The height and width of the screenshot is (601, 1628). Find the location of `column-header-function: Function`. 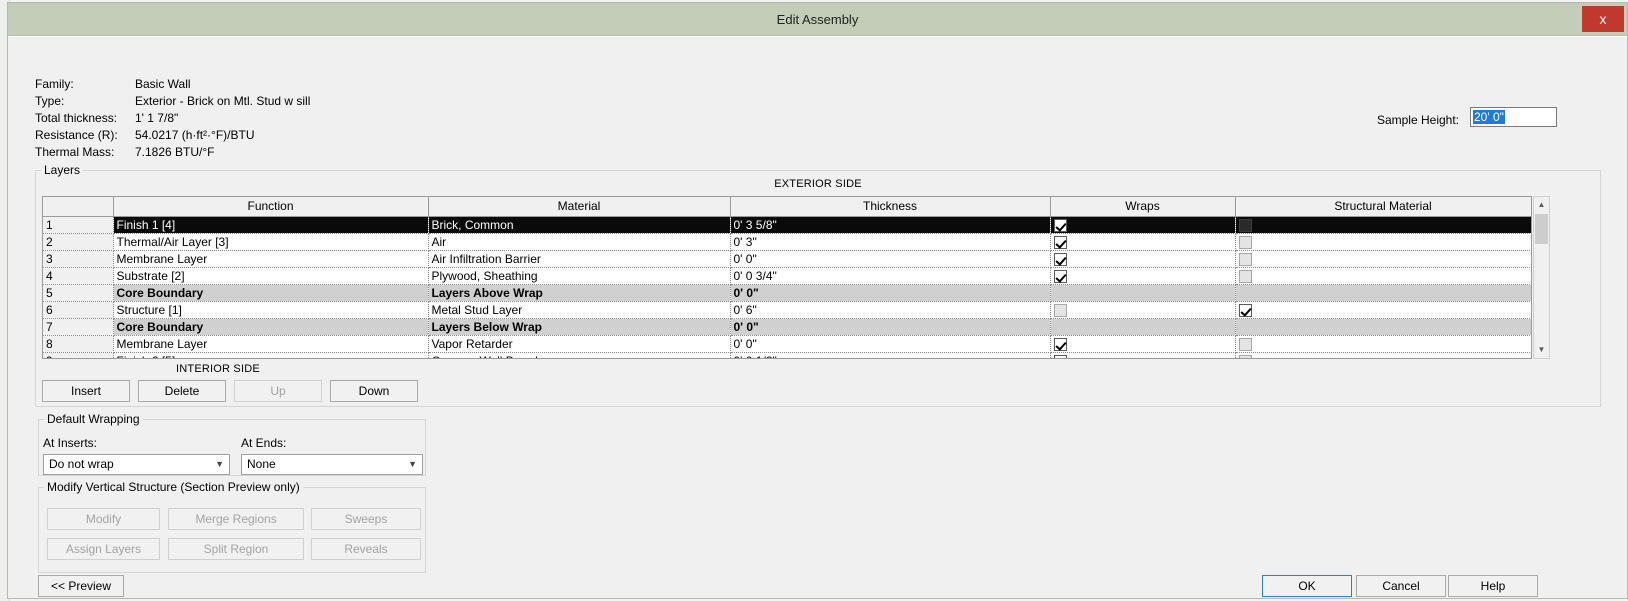

column-header-function: Function is located at coordinates (271, 207).